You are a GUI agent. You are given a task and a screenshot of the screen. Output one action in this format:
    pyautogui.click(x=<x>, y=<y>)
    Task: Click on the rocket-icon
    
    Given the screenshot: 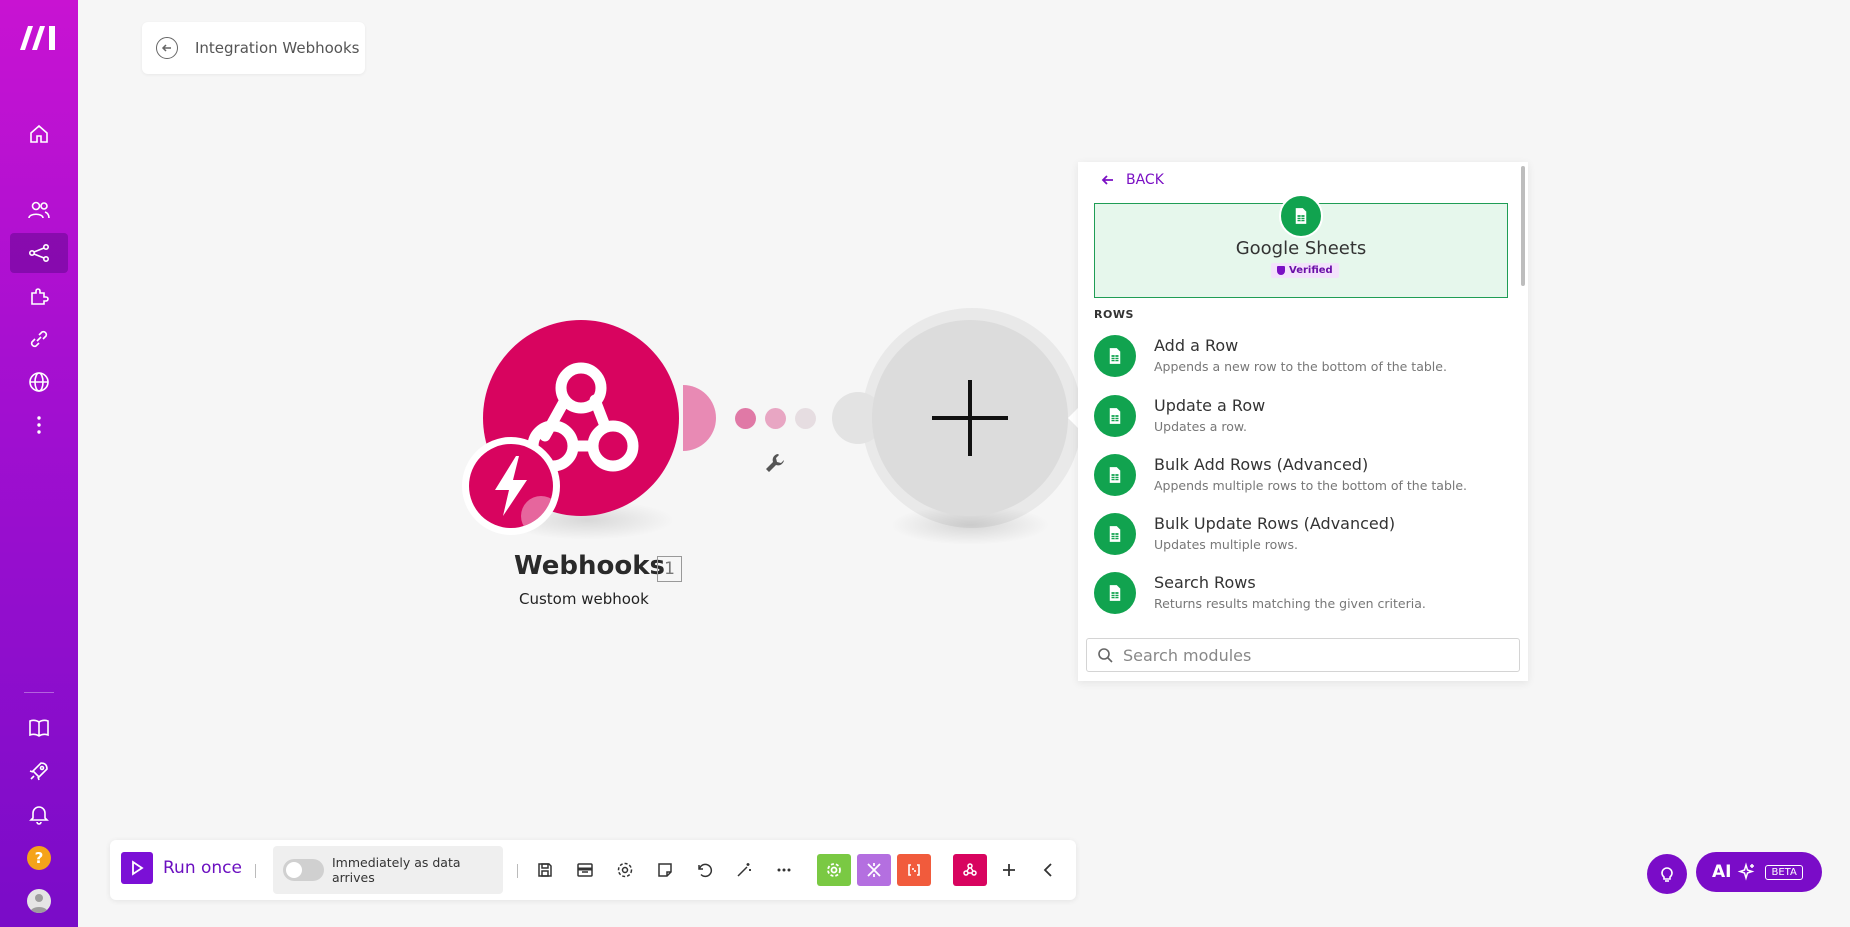 What is the action you would take?
    pyautogui.click(x=38, y=771)
    